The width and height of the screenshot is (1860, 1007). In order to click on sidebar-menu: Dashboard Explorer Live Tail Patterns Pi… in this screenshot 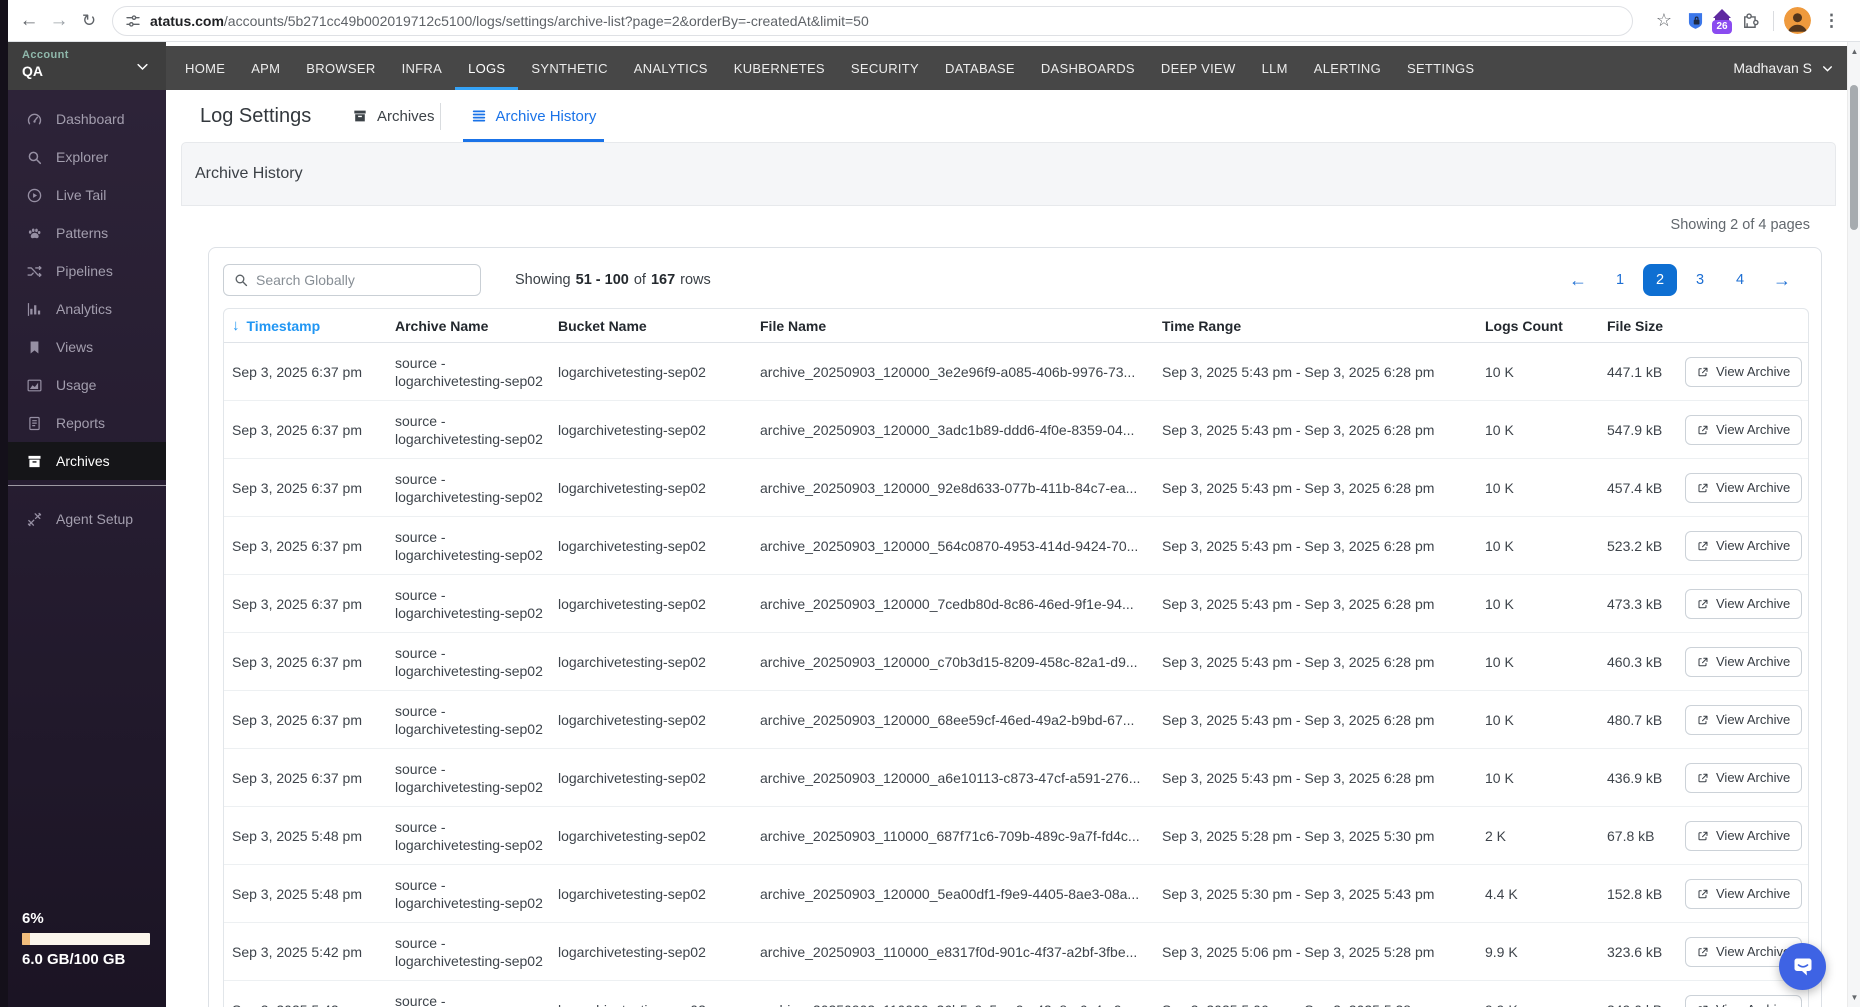, I will do `click(85, 319)`.